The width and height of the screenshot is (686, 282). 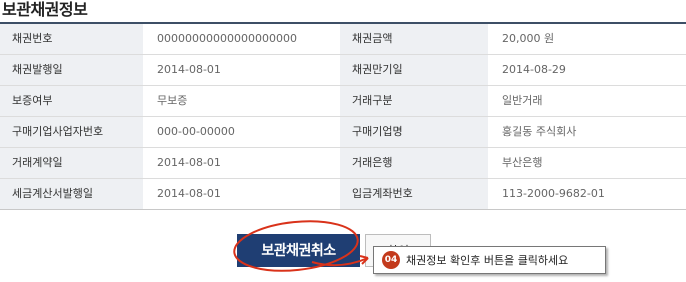 I want to click on row-label: 거래구분, so click(x=414, y=101).